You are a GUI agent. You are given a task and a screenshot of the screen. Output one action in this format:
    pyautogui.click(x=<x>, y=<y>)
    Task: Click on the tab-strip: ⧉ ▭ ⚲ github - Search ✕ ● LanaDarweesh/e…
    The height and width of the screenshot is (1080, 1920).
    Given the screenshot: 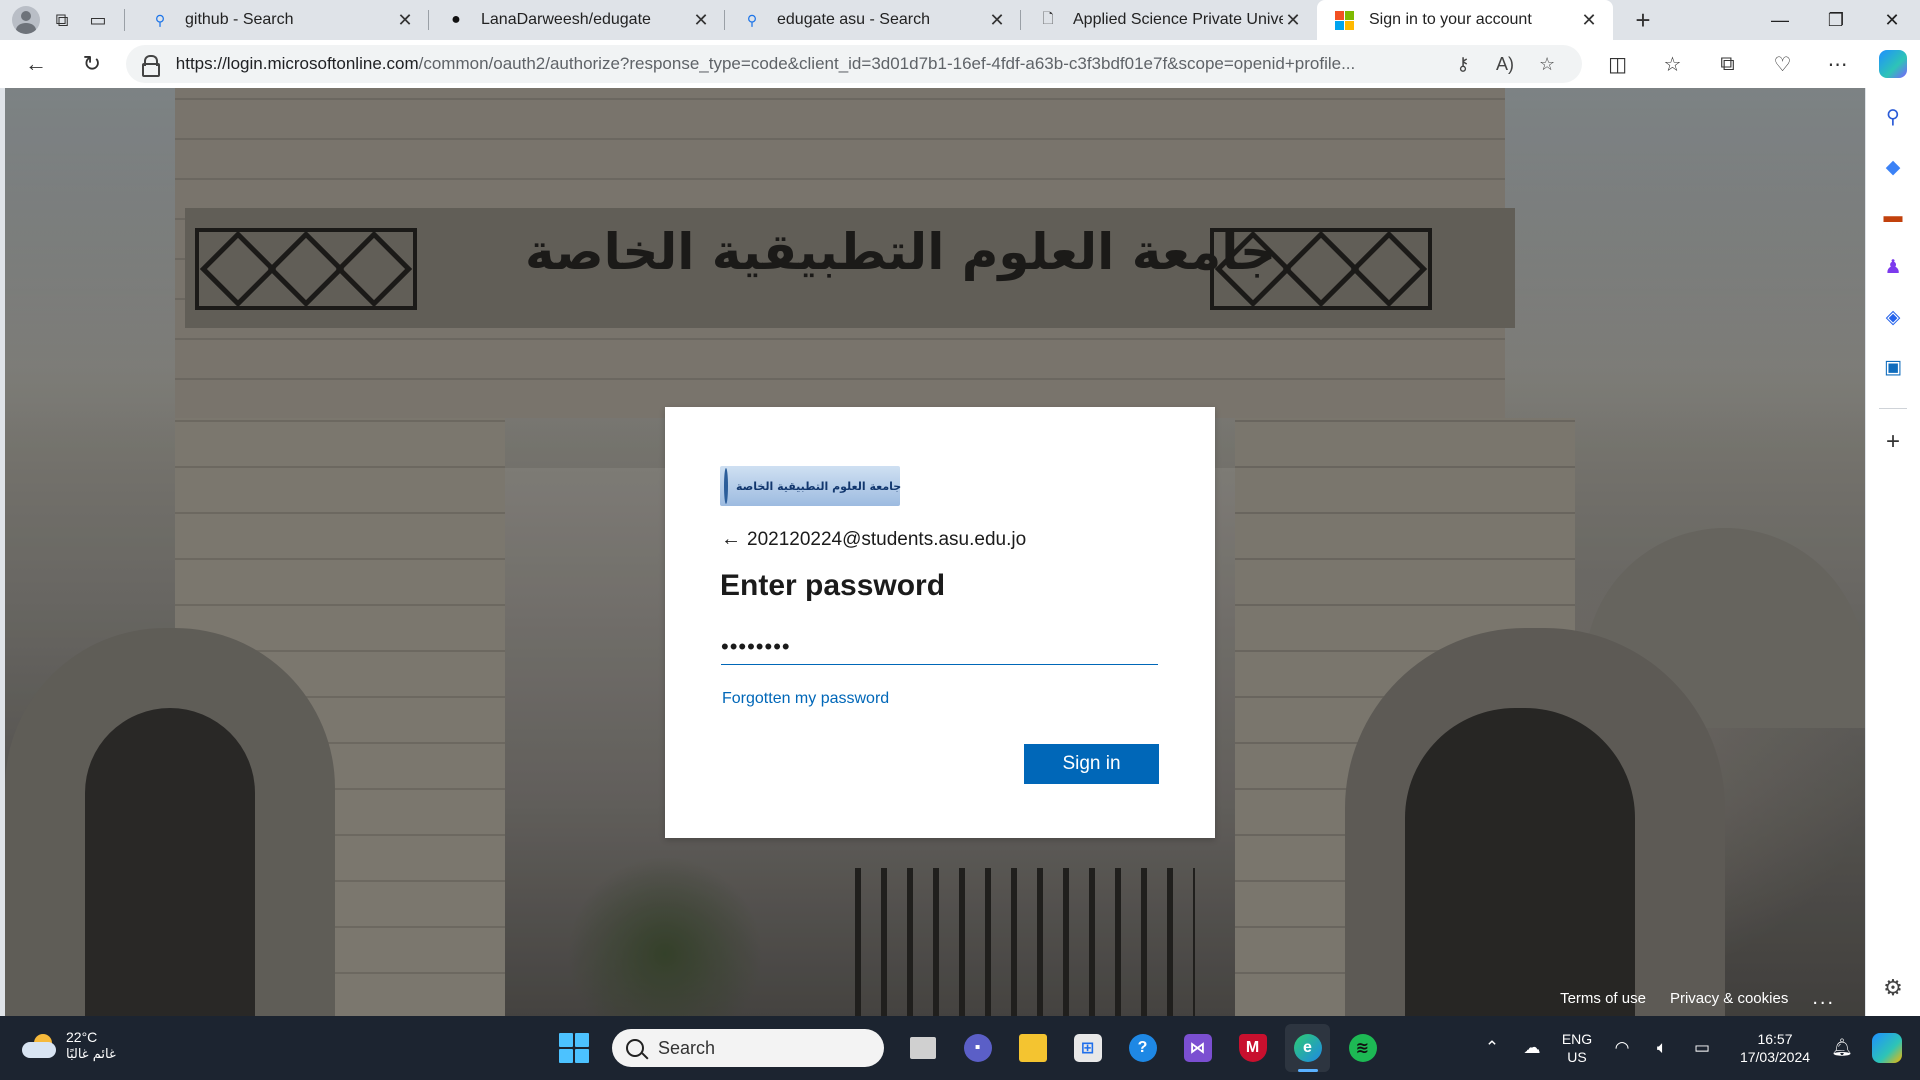 What is the action you would take?
    pyautogui.click(x=960, y=20)
    